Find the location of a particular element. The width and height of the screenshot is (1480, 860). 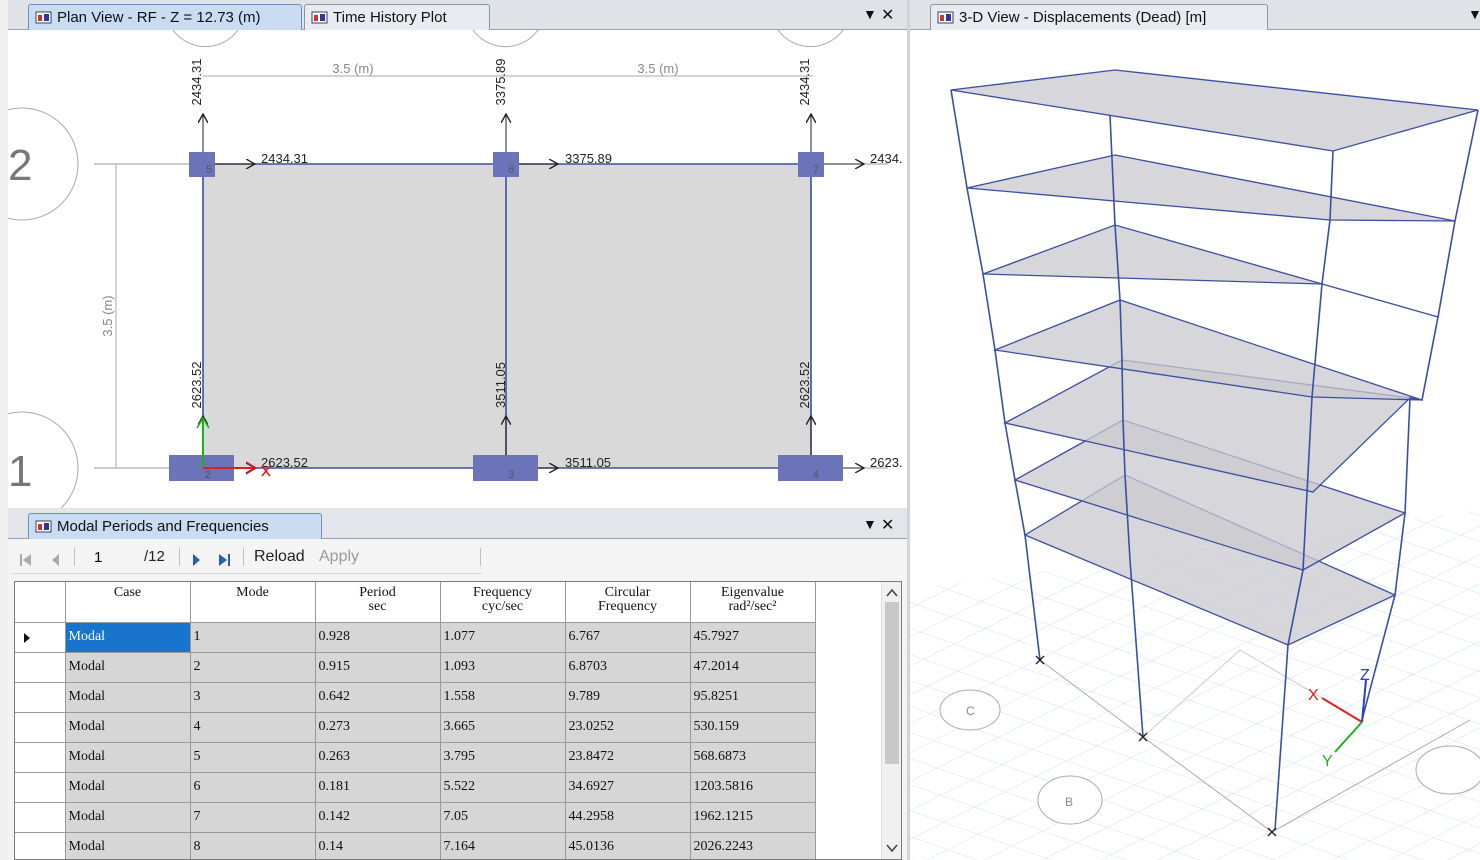

tab-modal: Modal Periods and Frequencies is located at coordinates (175, 526).